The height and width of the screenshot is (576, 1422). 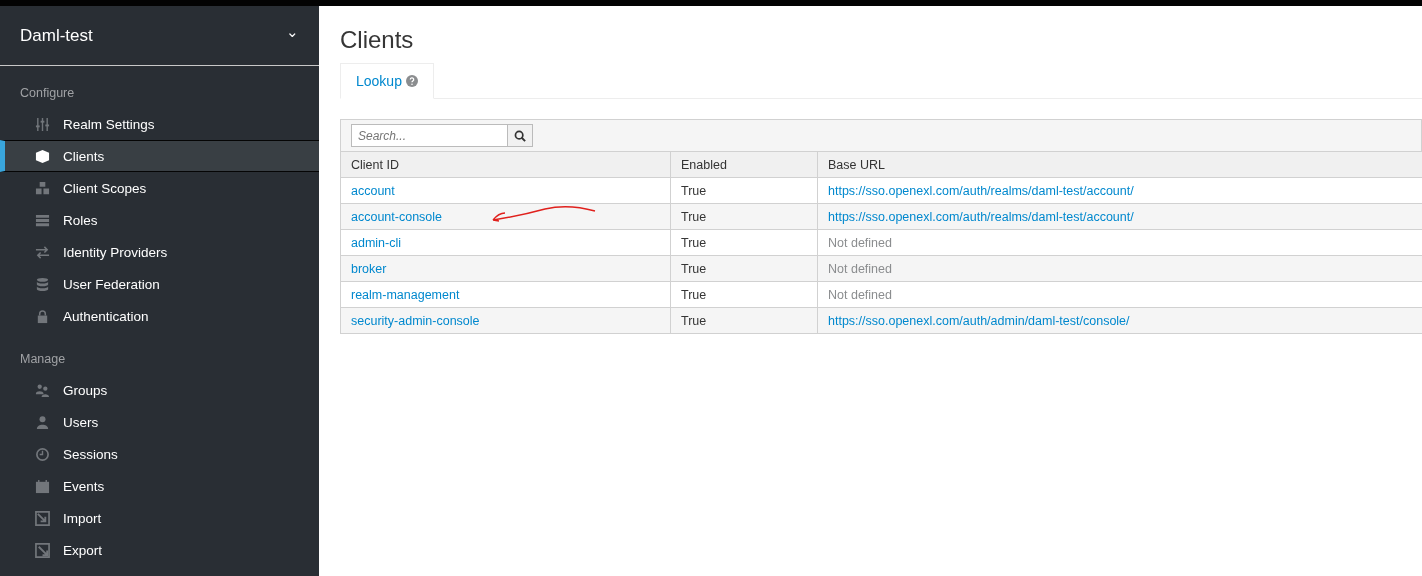 I want to click on tab: Lookup, so click(x=387, y=81).